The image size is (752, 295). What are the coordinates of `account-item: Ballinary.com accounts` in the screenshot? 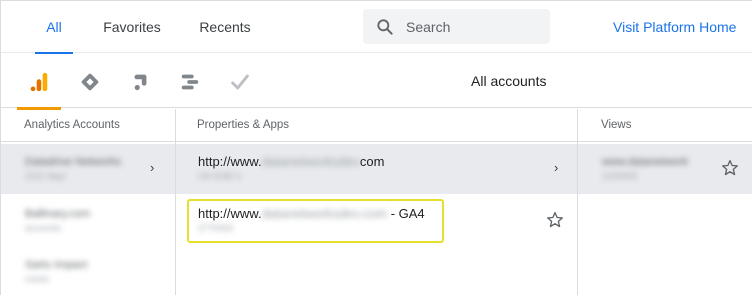 It's located at (88, 221).